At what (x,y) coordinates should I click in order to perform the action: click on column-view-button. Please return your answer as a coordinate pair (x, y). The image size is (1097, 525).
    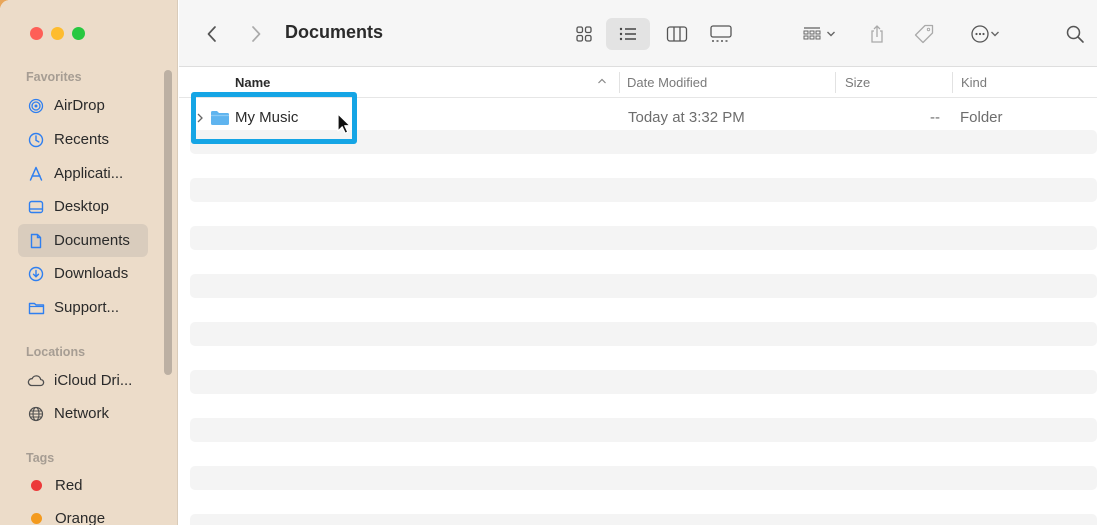
    Looking at the image, I should click on (677, 33).